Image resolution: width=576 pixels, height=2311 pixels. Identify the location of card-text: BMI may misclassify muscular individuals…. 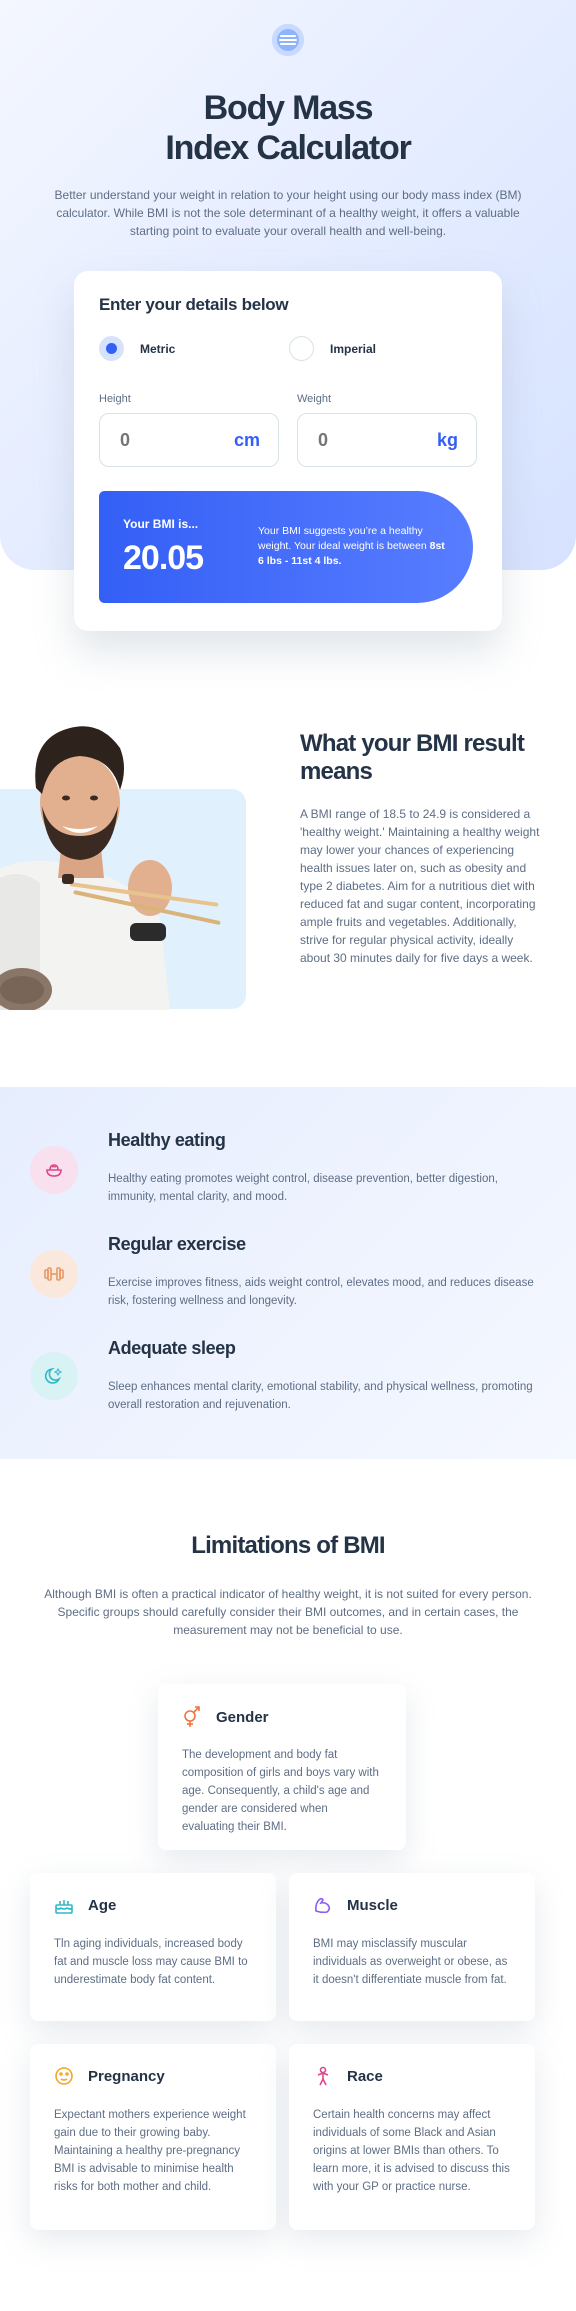
(410, 1962).